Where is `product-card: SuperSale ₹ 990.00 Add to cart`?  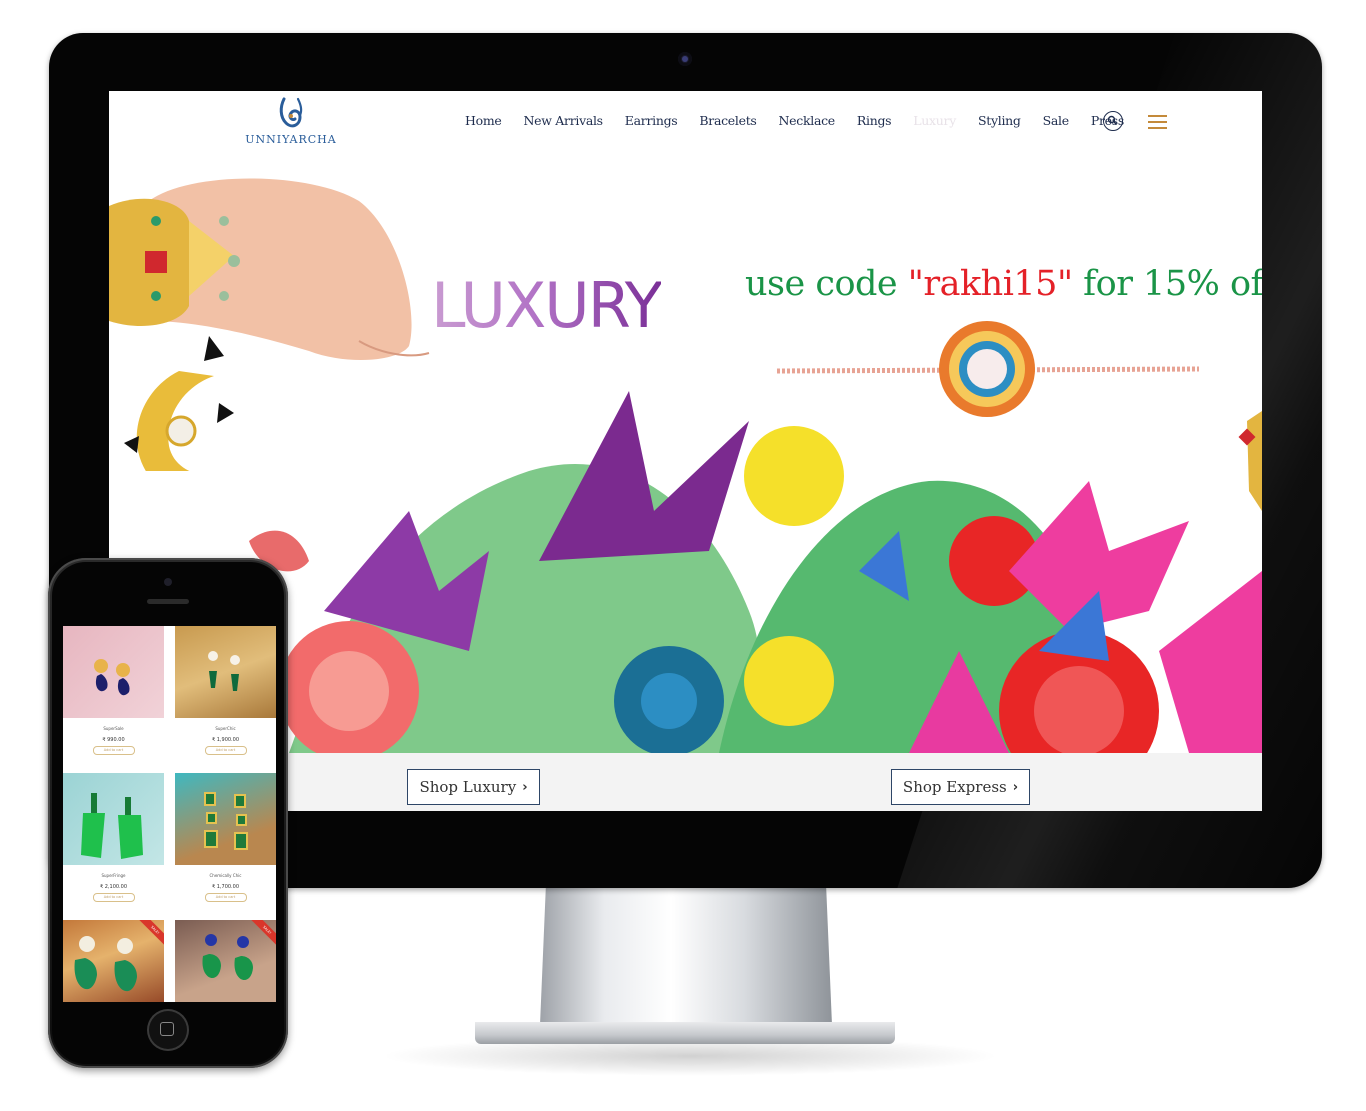 product-card: SuperSale ₹ 990.00 Add to cart is located at coordinates (113, 699).